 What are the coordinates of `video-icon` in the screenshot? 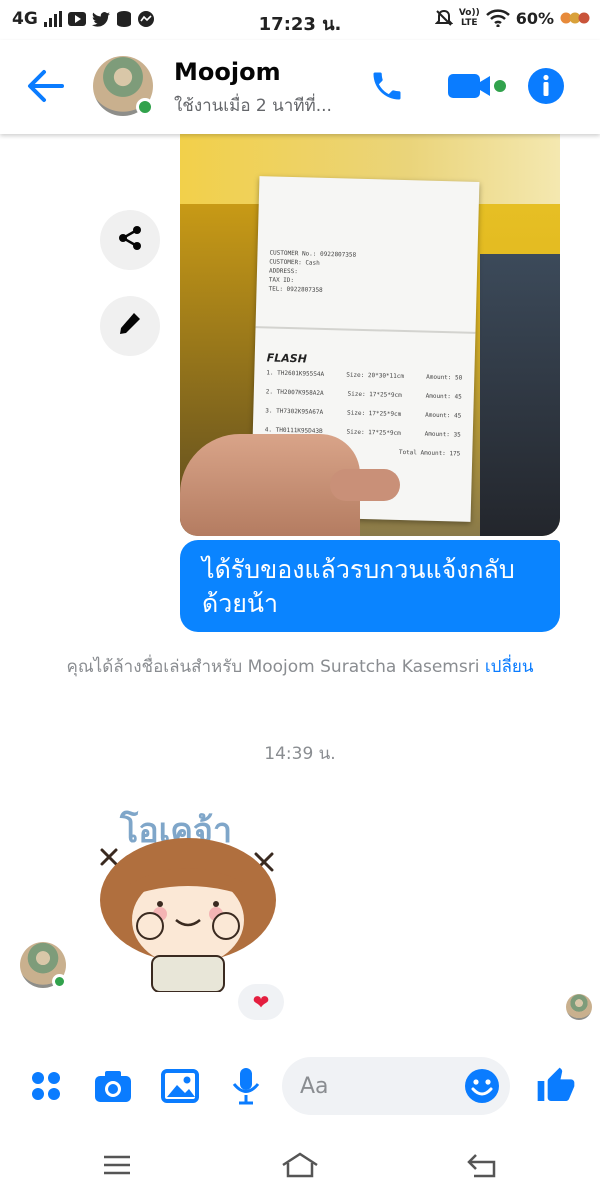 It's located at (477, 86).